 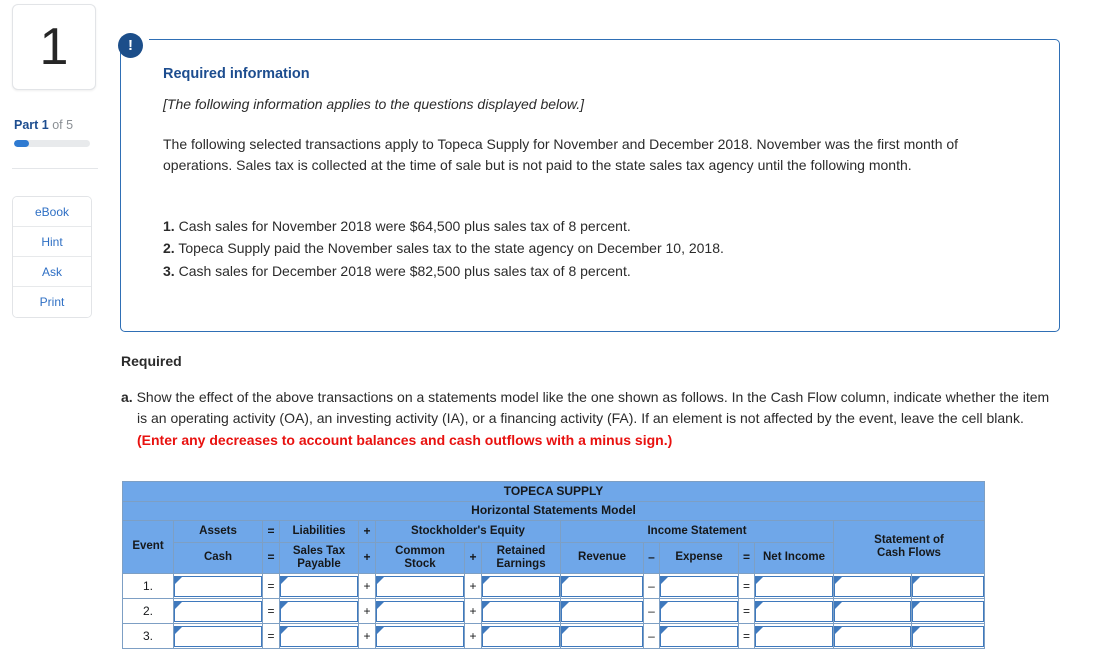 What do you see at coordinates (473, 558) in the screenshot?
I see `column-operator-plus-2: +` at bounding box center [473, 558].